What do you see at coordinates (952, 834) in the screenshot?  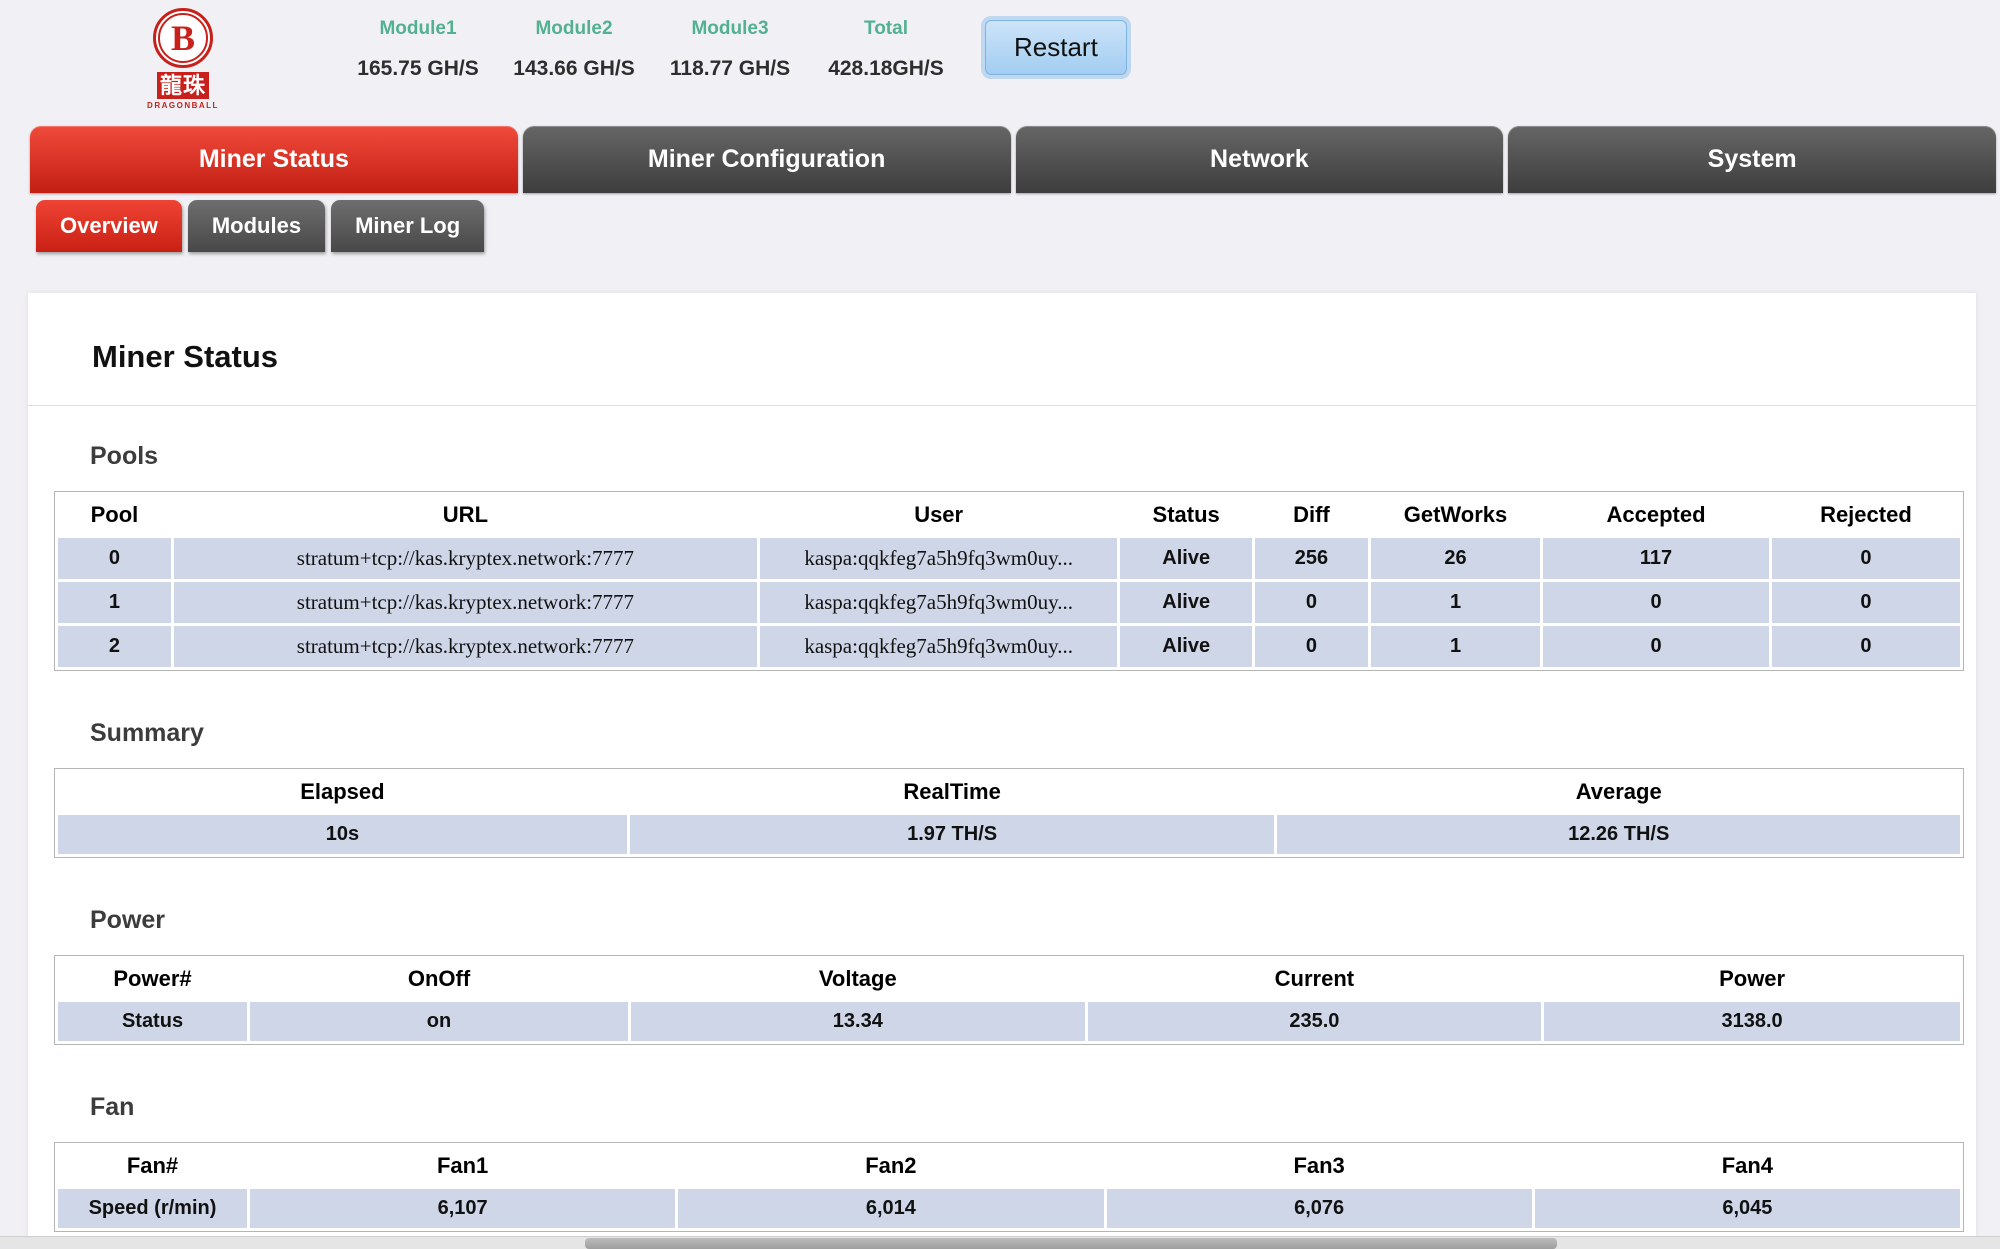 I see `table-cell: 1.97 TH/S` at bounding box center [952, 834].